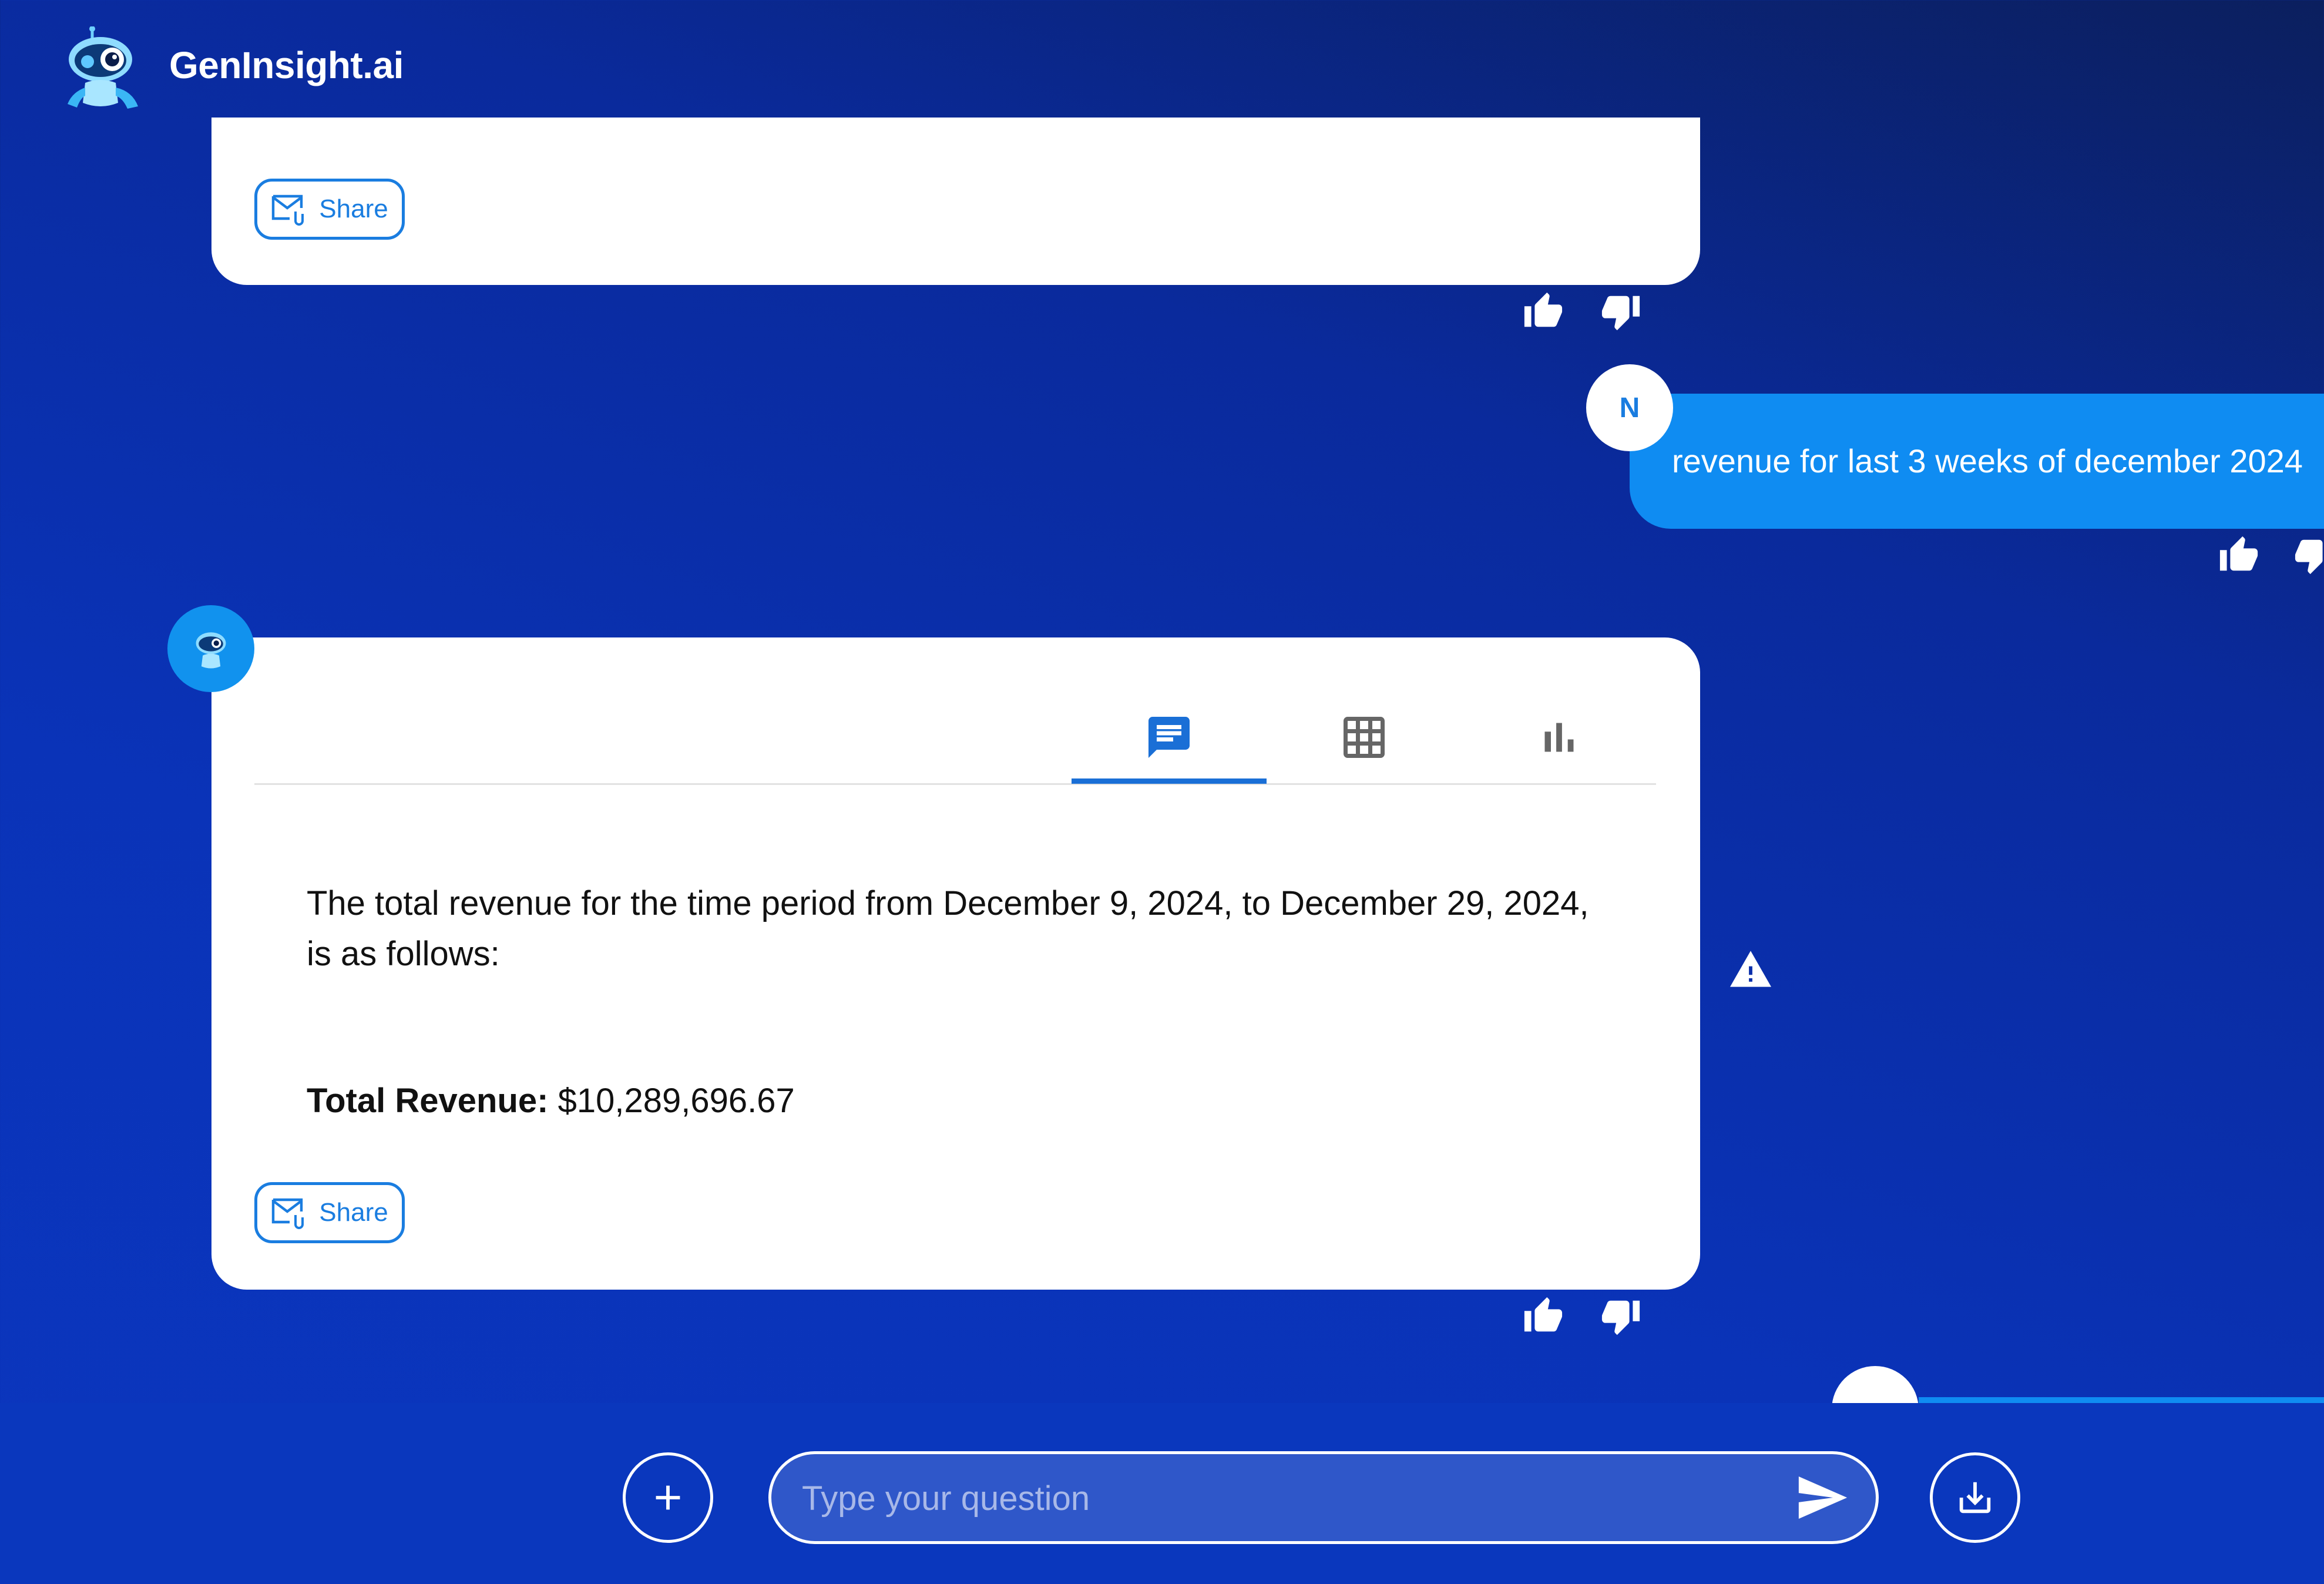 This screenshot has width=2324, height=1584. I want to click on total-revenue-value: $10,289,696.67, so click(676, 1101).